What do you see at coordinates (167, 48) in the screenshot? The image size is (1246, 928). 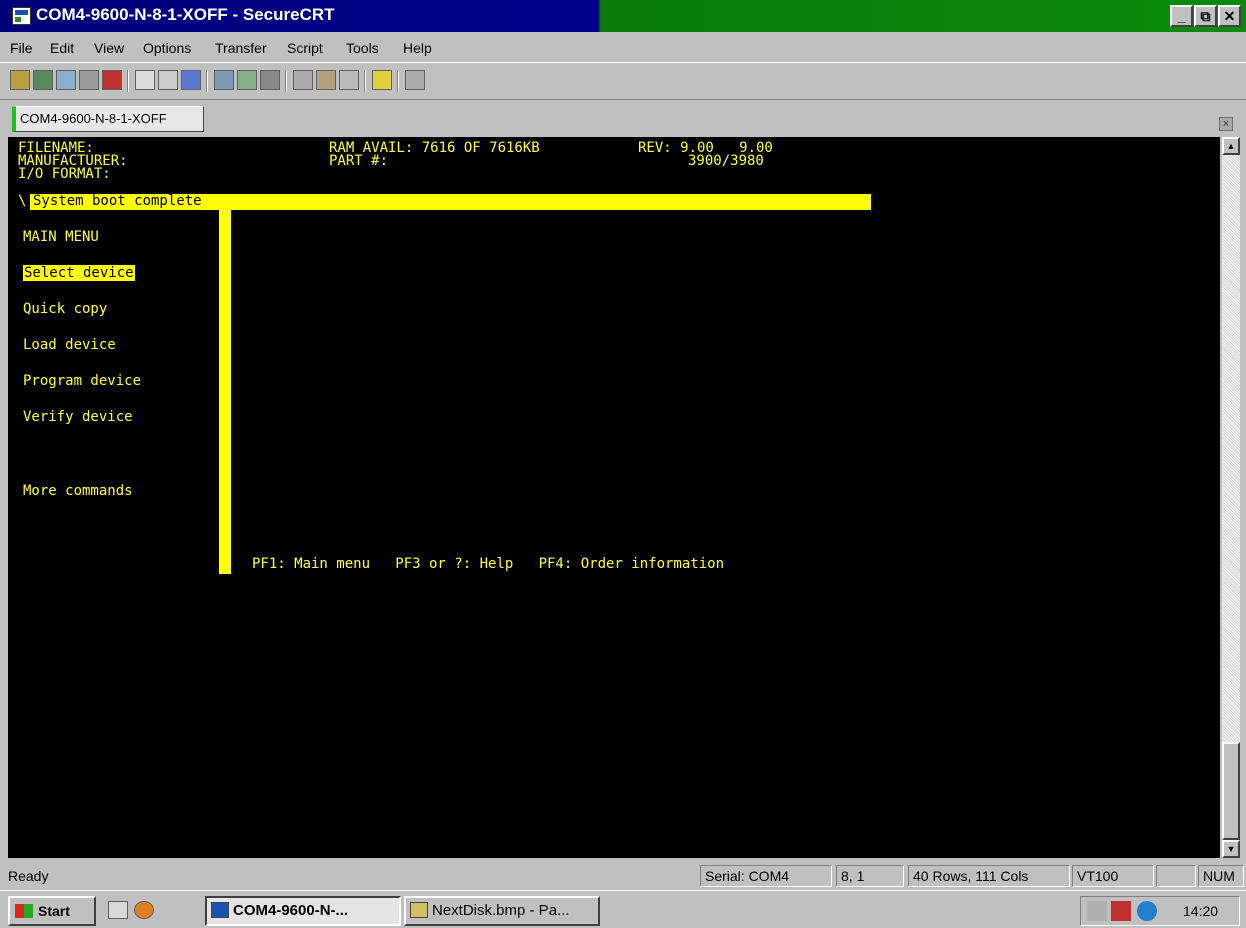 I see `menu-options: Options` at bounding box center [167, 48].